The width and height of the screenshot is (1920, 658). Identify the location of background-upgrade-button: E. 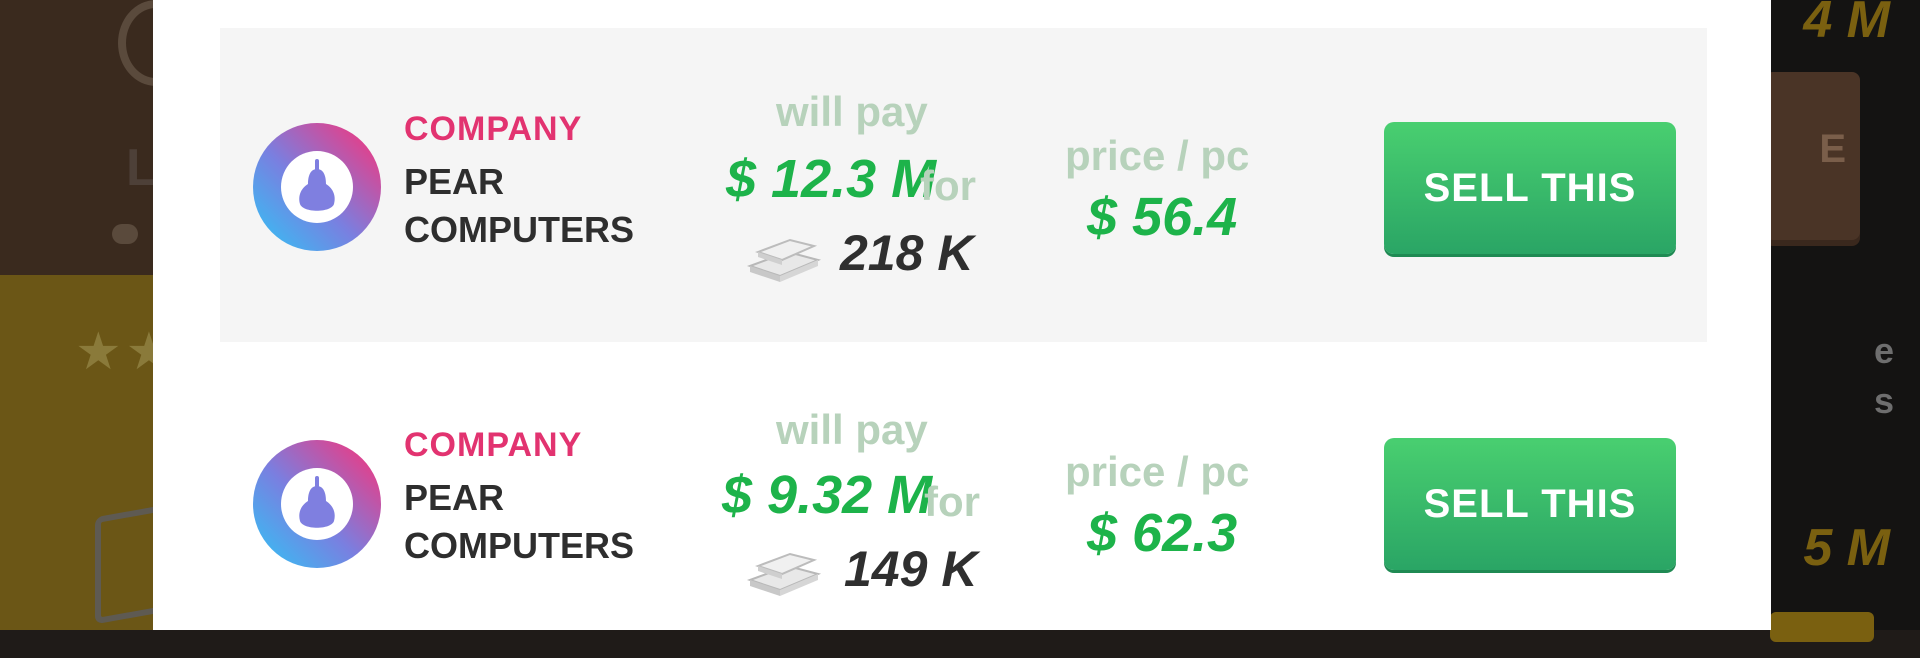
(1812, 156).